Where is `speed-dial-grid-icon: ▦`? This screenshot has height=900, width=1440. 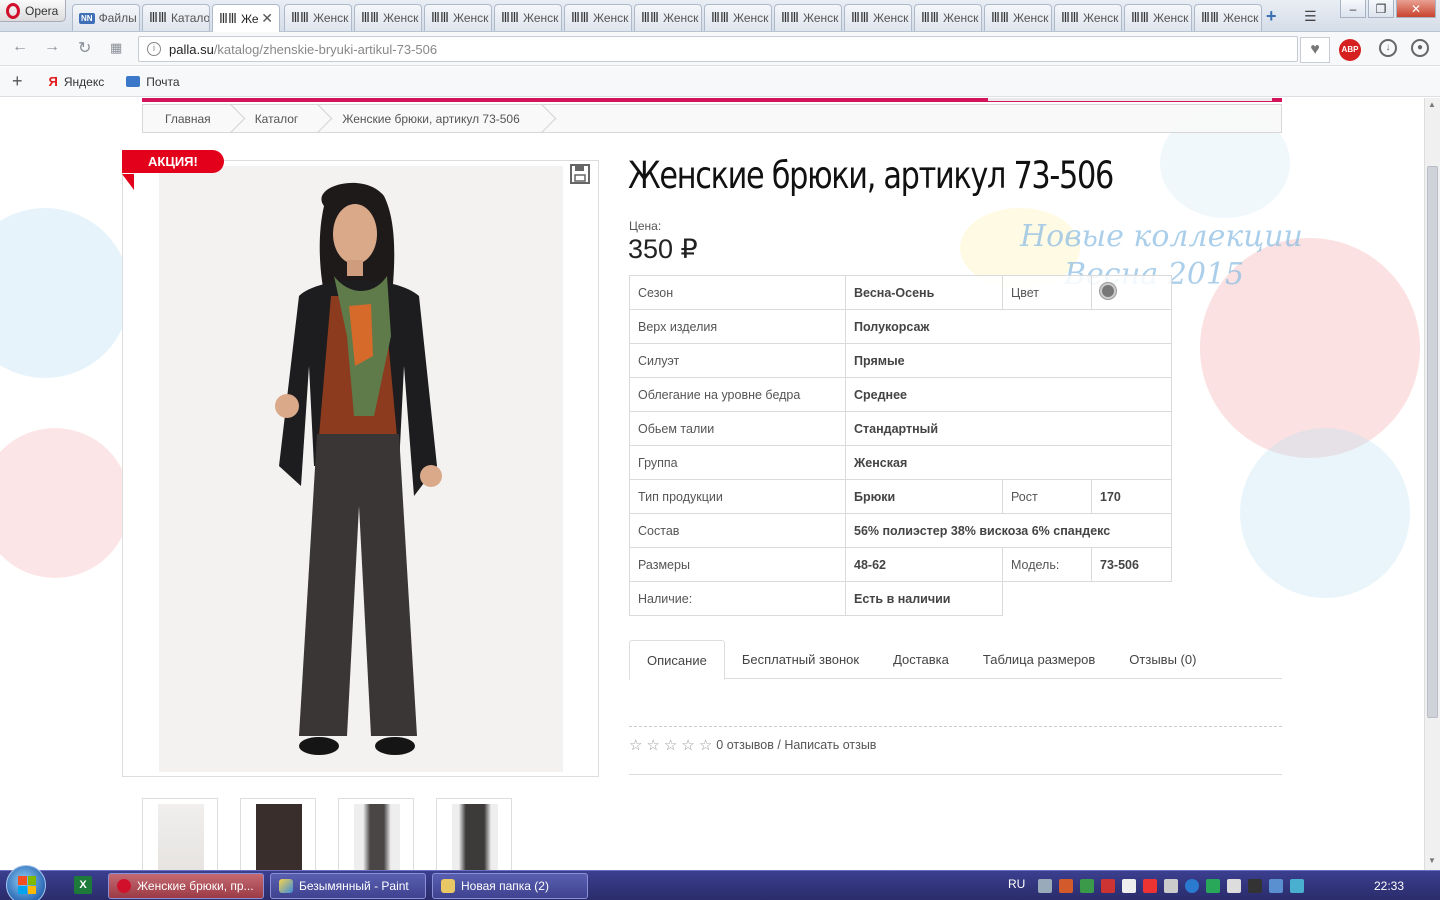 speed-dial-grid-icon: ▦ is located at coordinates (116, 48).